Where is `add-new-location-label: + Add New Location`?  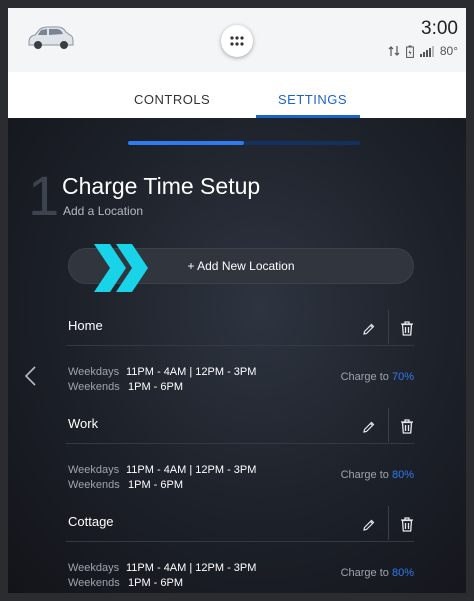 add-new-location-label: + Add New Location is located at coordinates (241, 266).